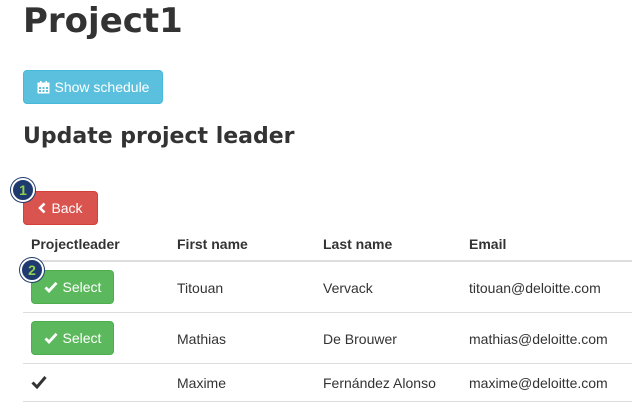 The height and width of the screenshot is (414, 632). I want to click on show-schedule-label: Show schedule, so click(102, 87).